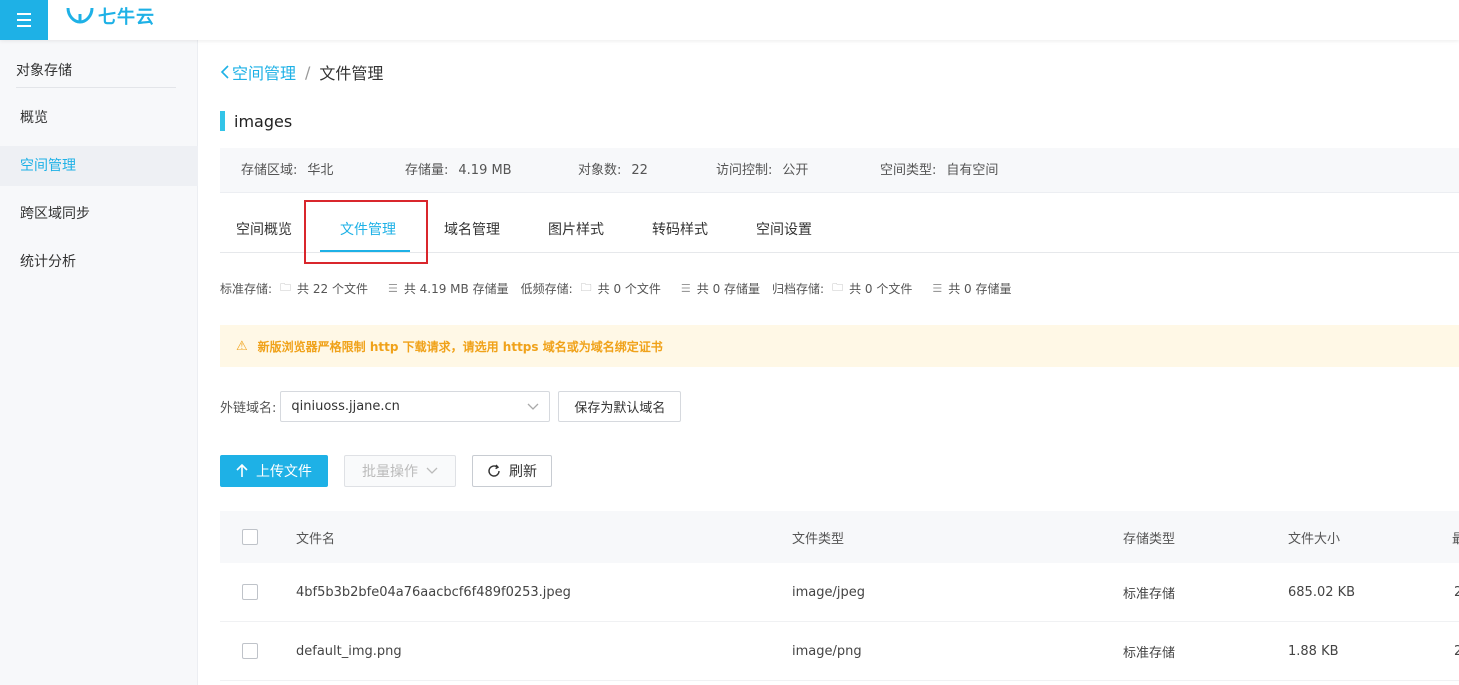  I want to click on stat-standard-label: 标准存储:, so click(246, 289).